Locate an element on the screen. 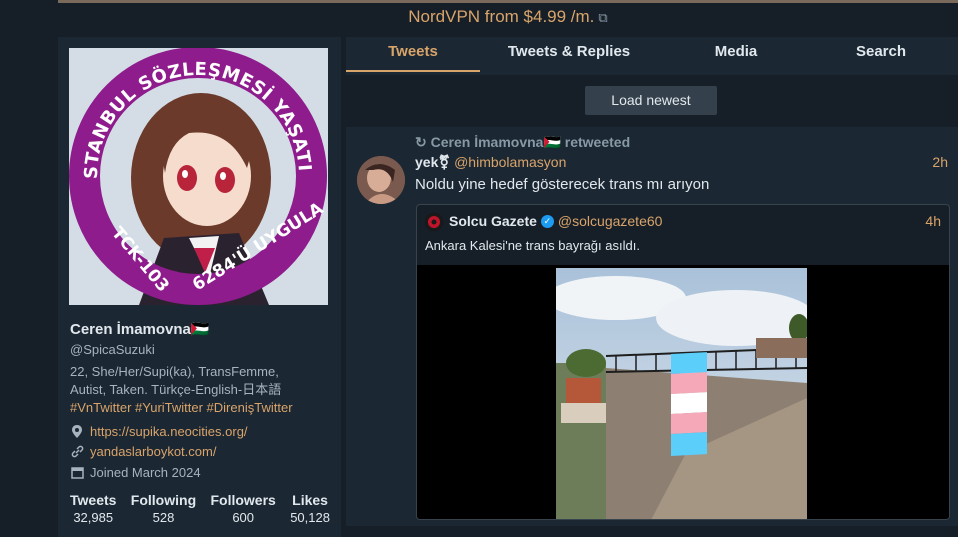 The image size is (958, 537). website-link: yandaslarboykot.com/ is located at coordinates (153, 451).